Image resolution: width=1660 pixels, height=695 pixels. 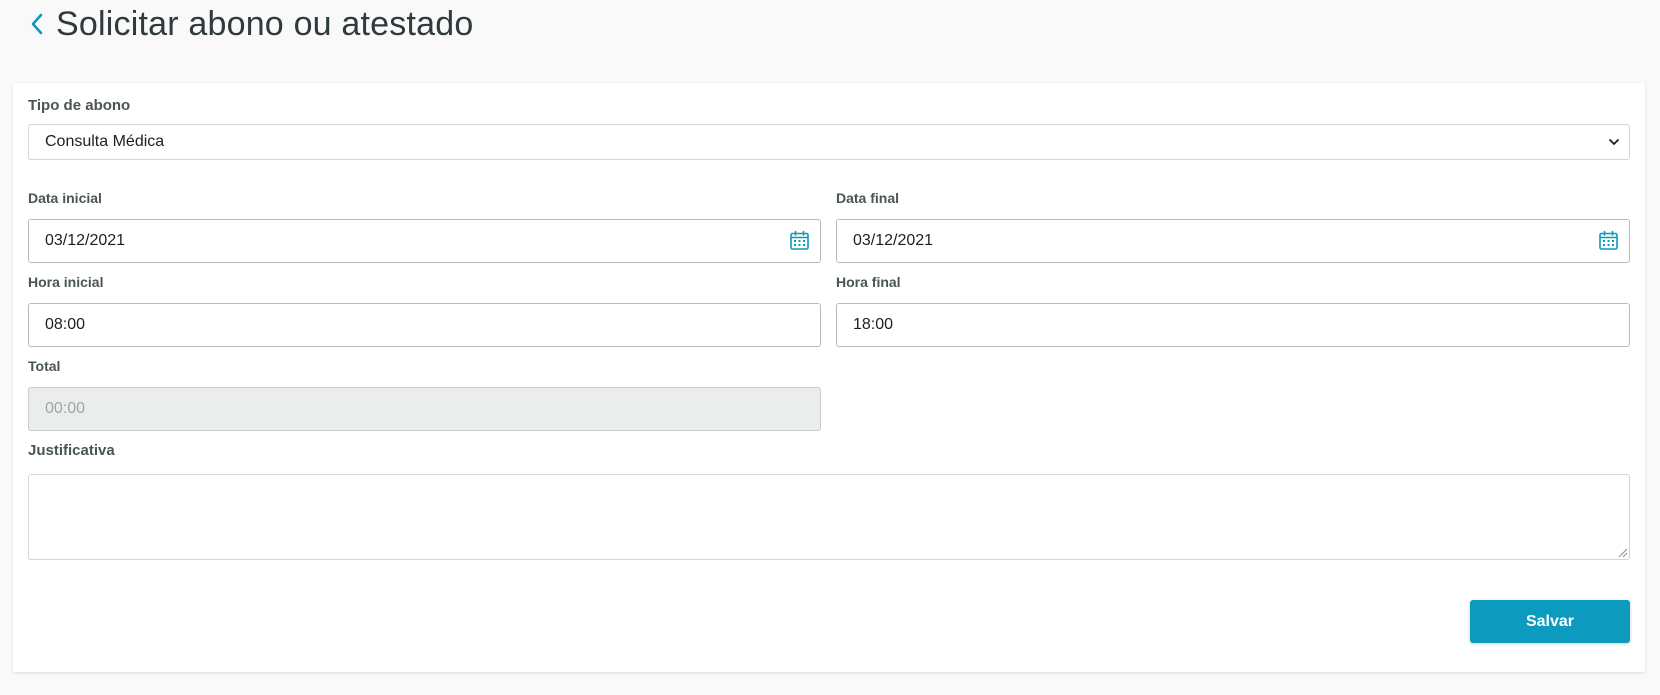 I want to click on data-inicial-value: 03/12/2021, so click(x=85, y=240).